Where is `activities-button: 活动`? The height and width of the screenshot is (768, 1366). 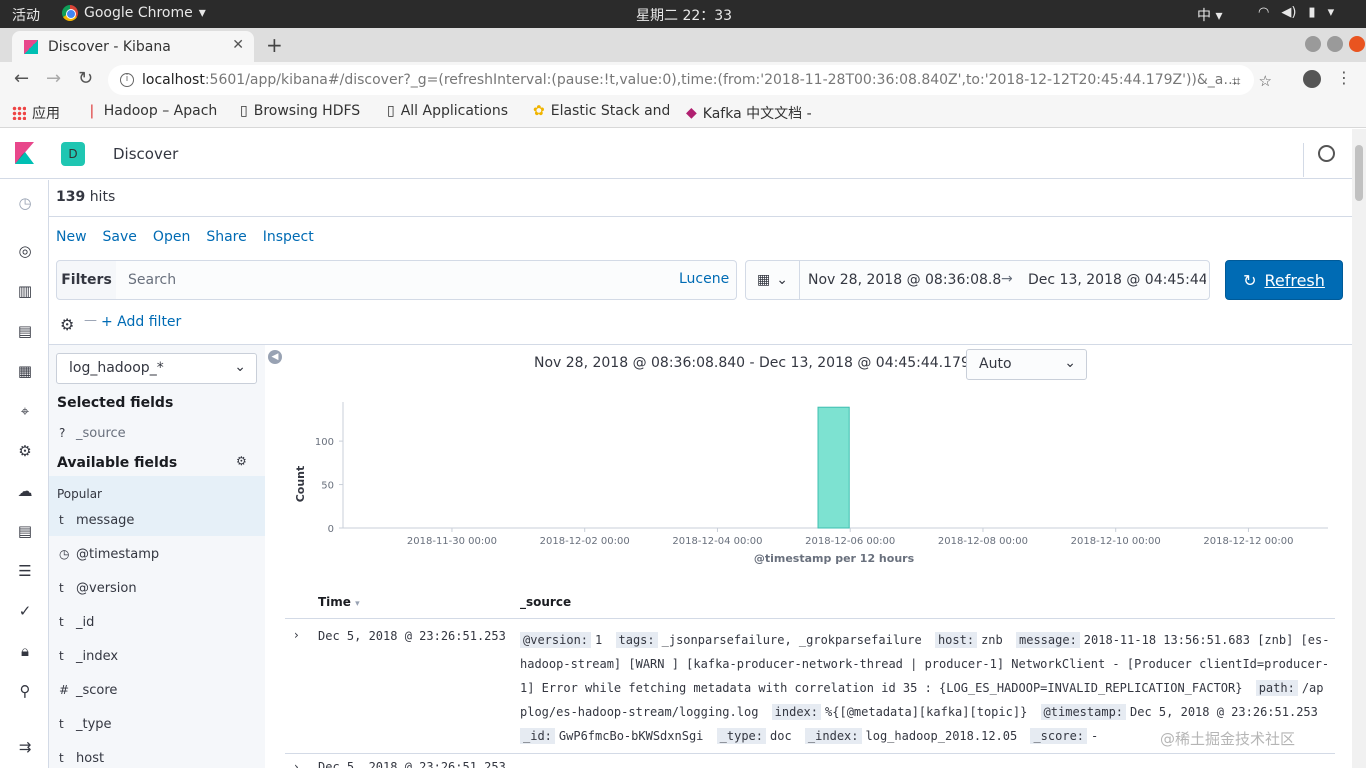 activities-button: 活动 is located at coordinates (26, 15).